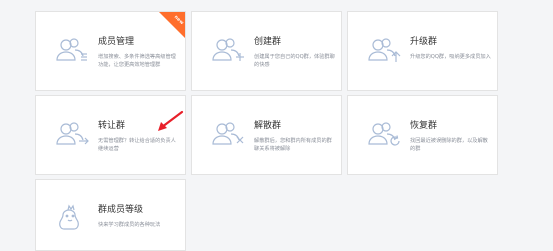  I want to click on group-dissolve-icon, so click(228, 134).